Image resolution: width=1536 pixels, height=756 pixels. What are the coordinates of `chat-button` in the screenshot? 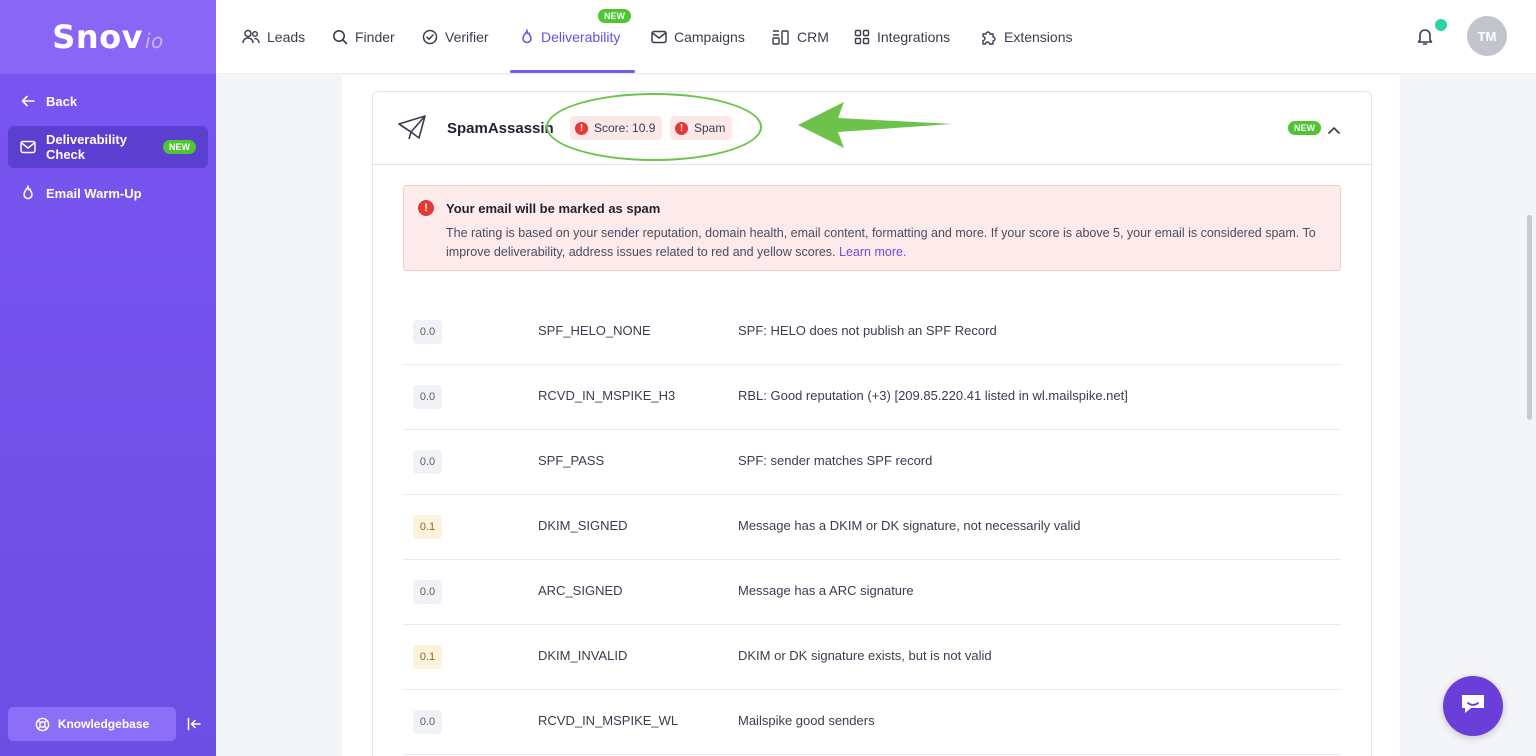 It's located at (1473, 706).